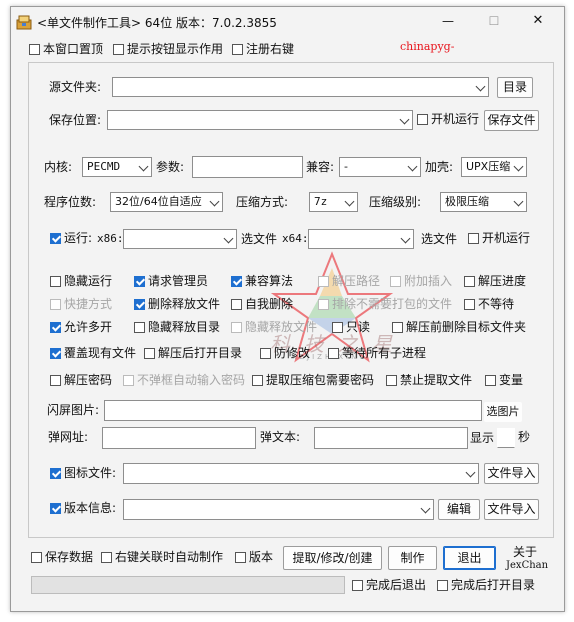 This screenshot has height=622, width=574. What do you see at coordinates (110, 238) in the screenshot?
I see `x86-label: x86:` at bounding box center [110, 238].